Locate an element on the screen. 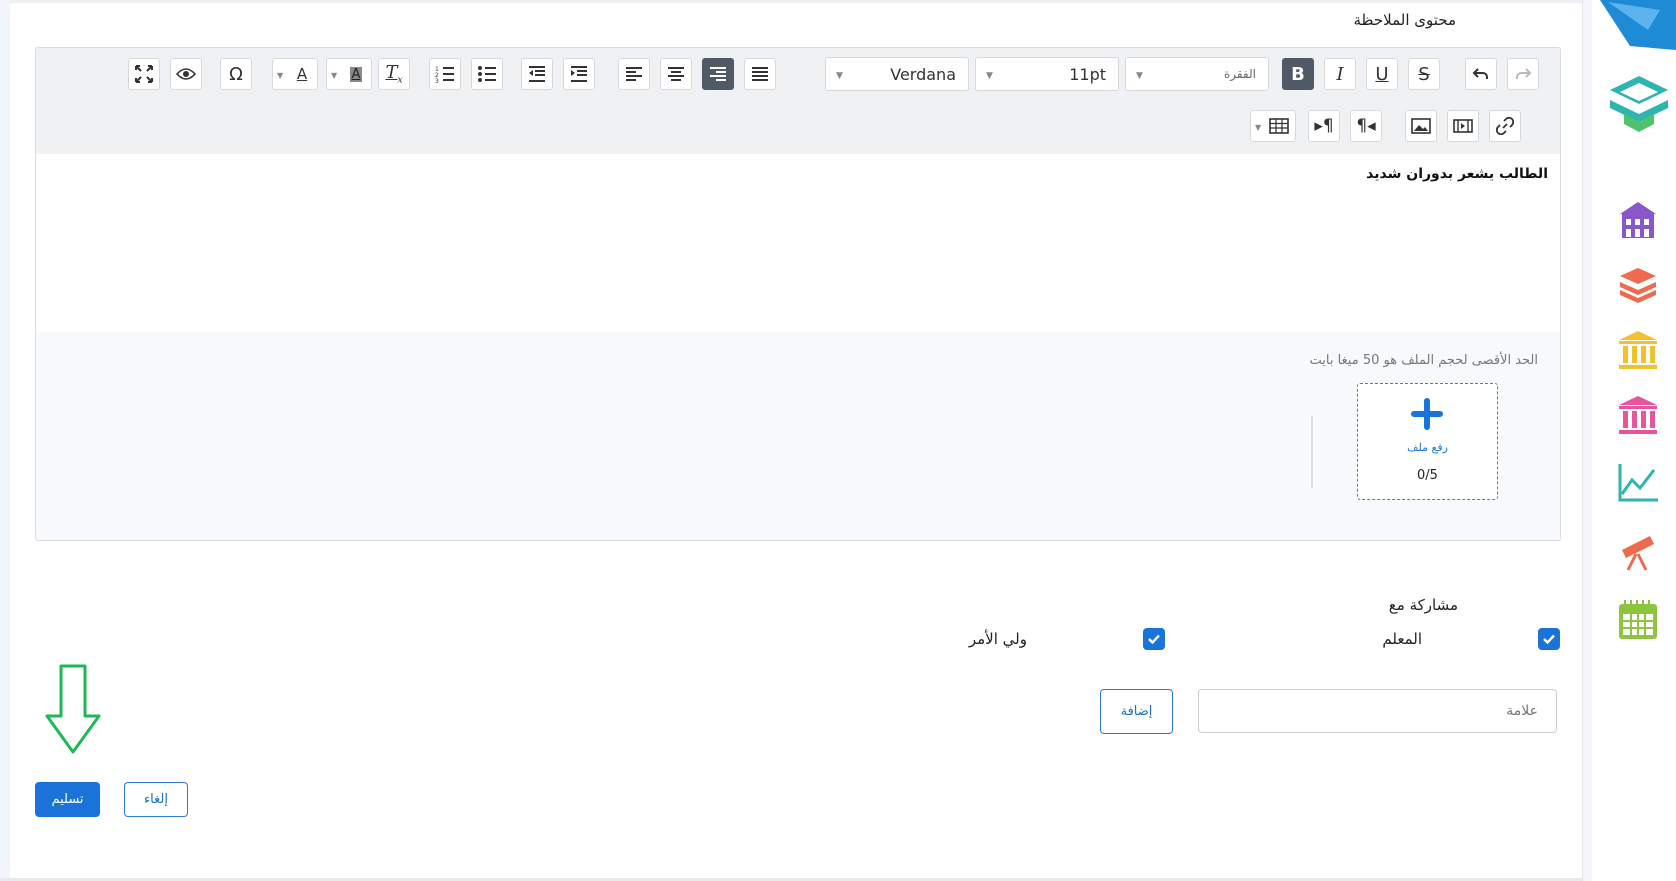  align-justify-icon is located at coordinates (760, 74).